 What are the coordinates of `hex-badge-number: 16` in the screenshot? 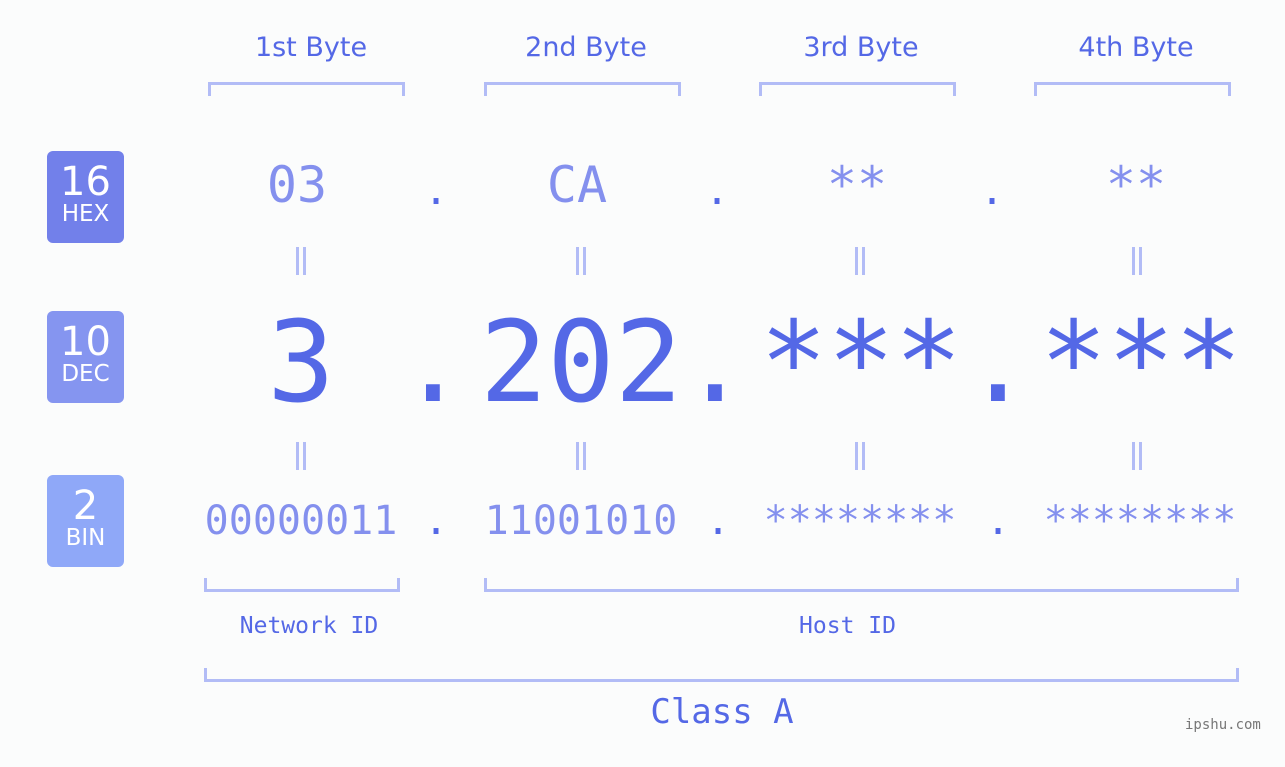 It's located at (85, 182).